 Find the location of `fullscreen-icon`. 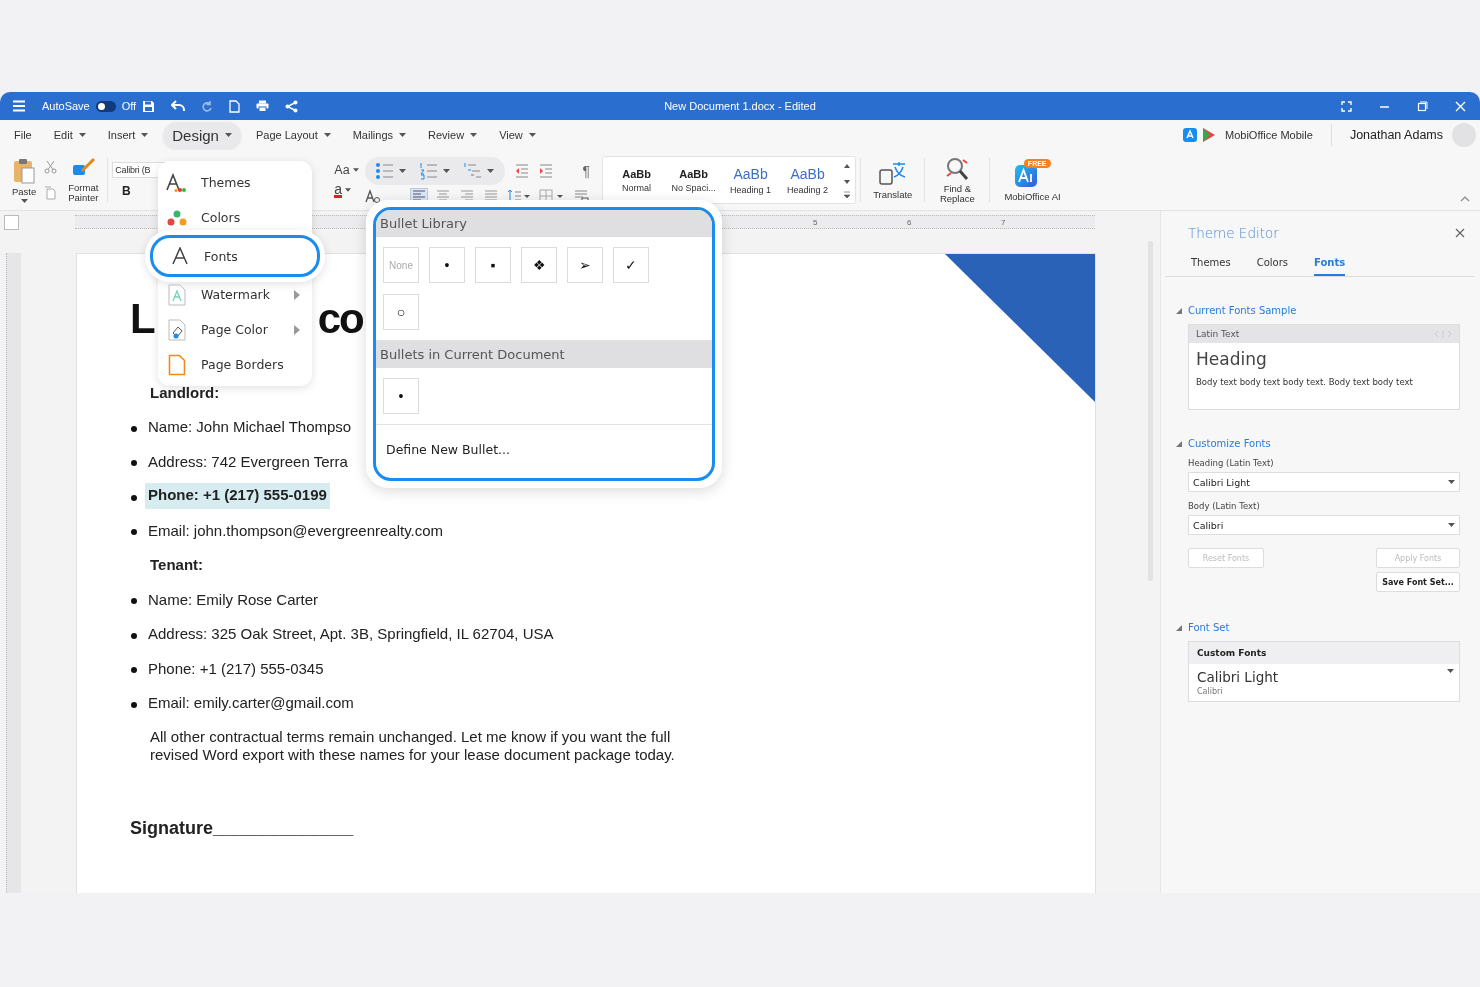

fullscreen-icon is located at coordinates (1346, 106).